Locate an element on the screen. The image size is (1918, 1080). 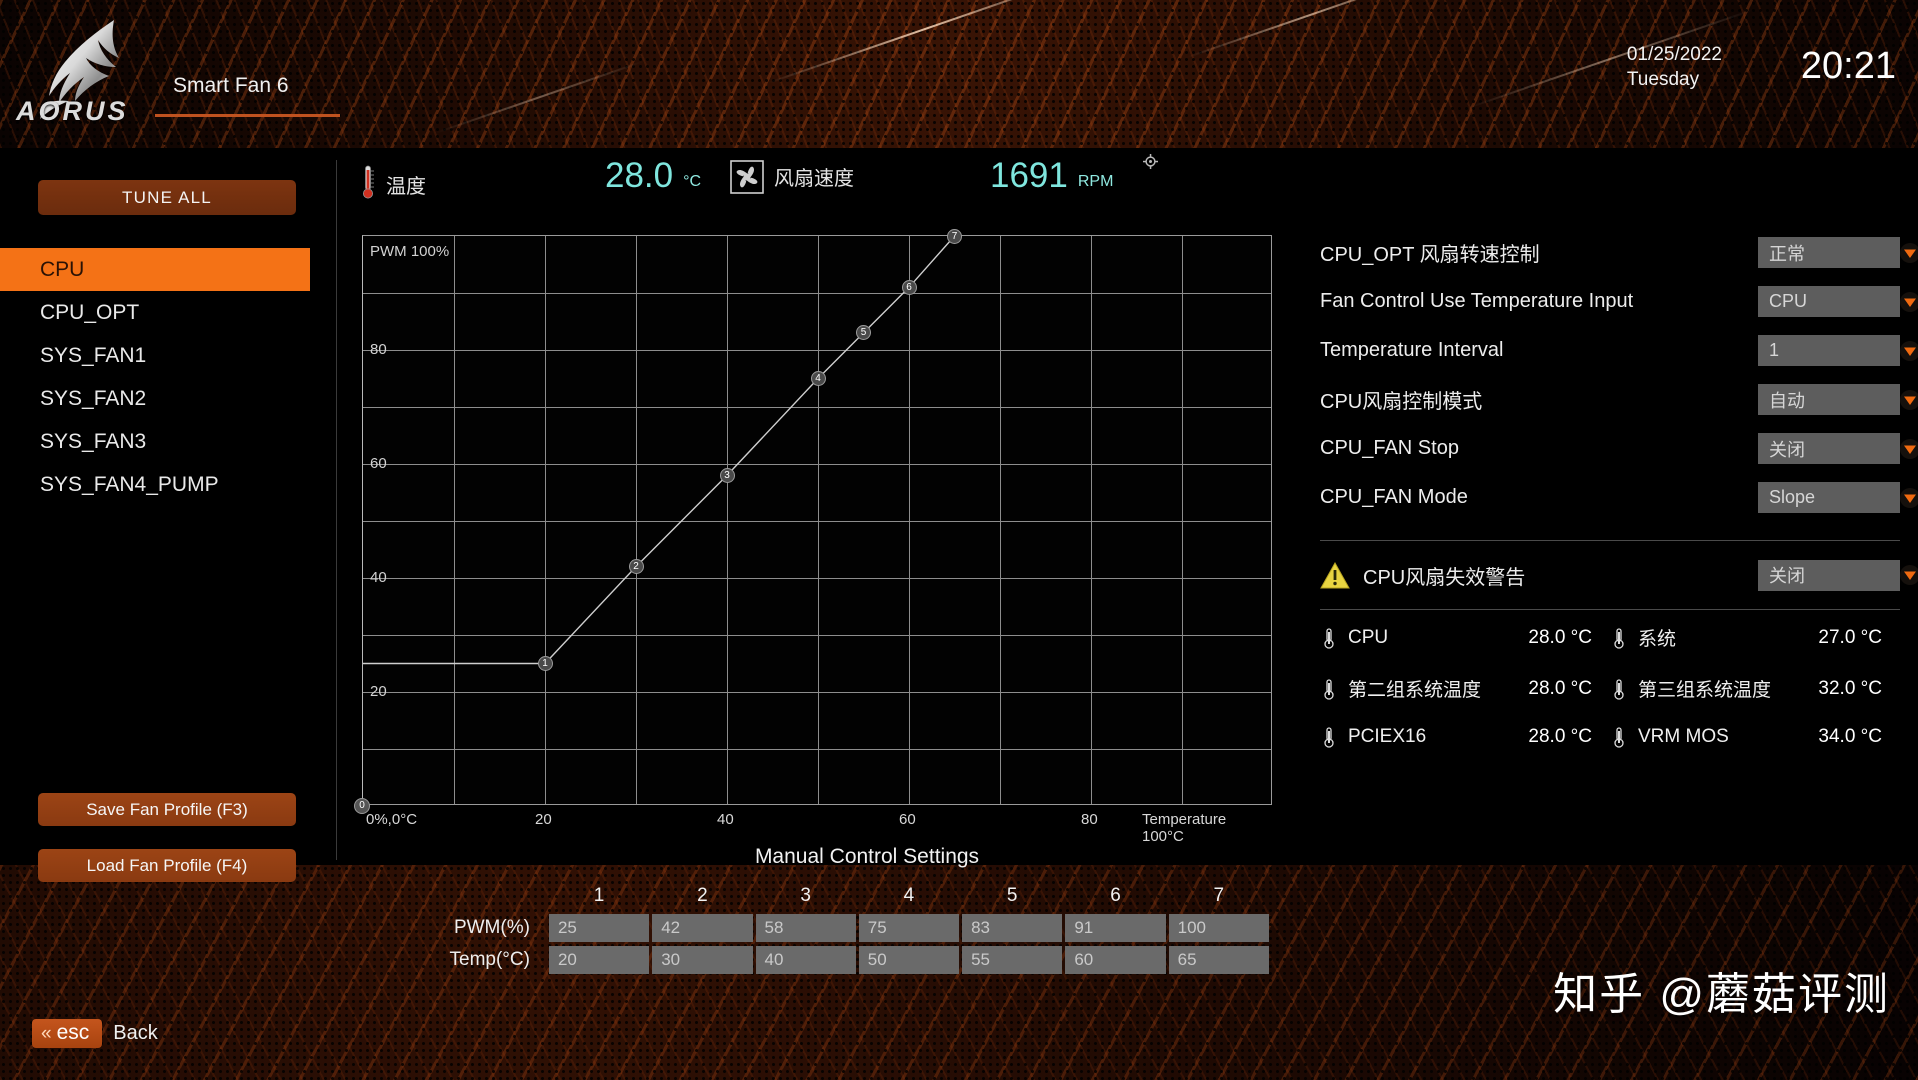
gear-icon is located at coordinates (1150, 161).